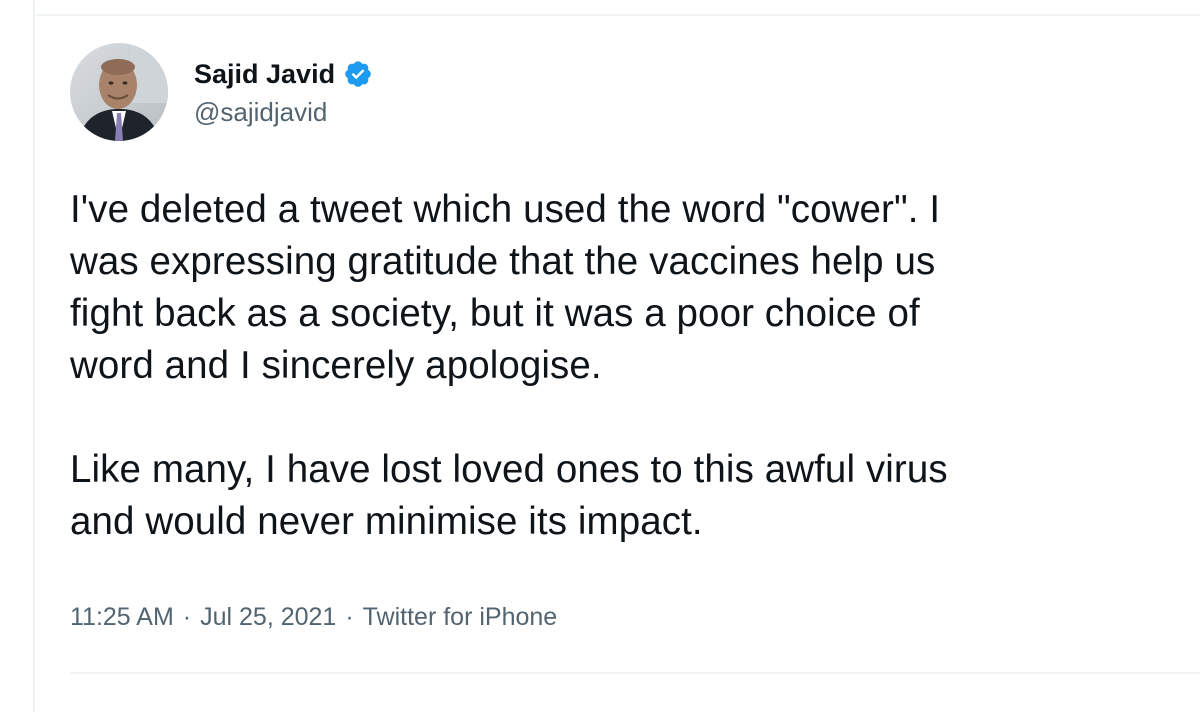 This screenshot has height=712, width=1200. I want to click on avatar-photo, so click(119, 92).